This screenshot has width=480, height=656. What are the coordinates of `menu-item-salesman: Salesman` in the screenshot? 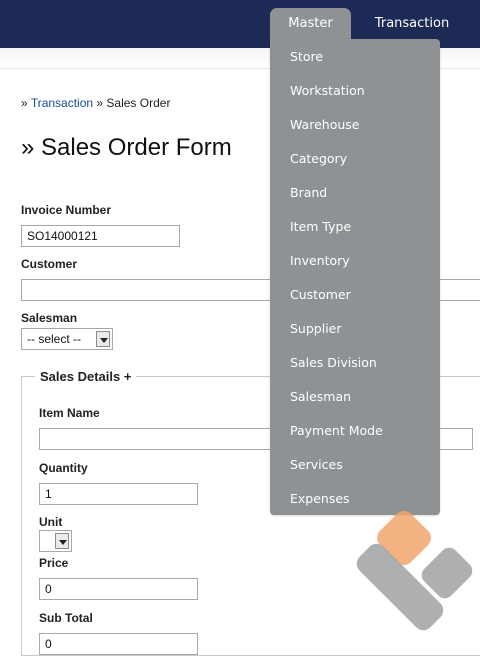 It's located at (320, 396).